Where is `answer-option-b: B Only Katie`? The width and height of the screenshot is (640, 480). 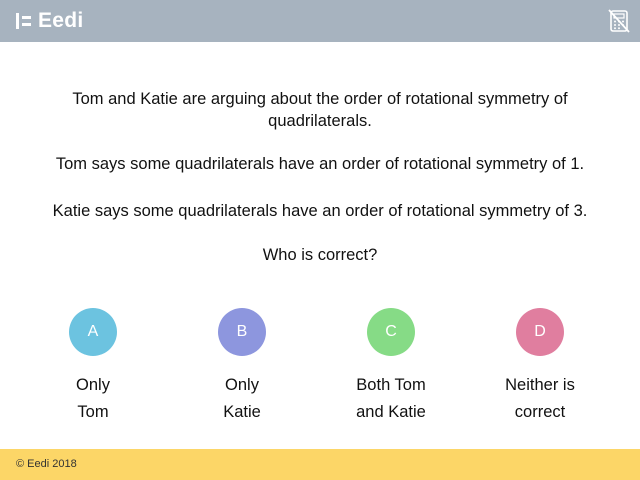 answer-option-b: B Only Katie is located at coordinates (242, 367).